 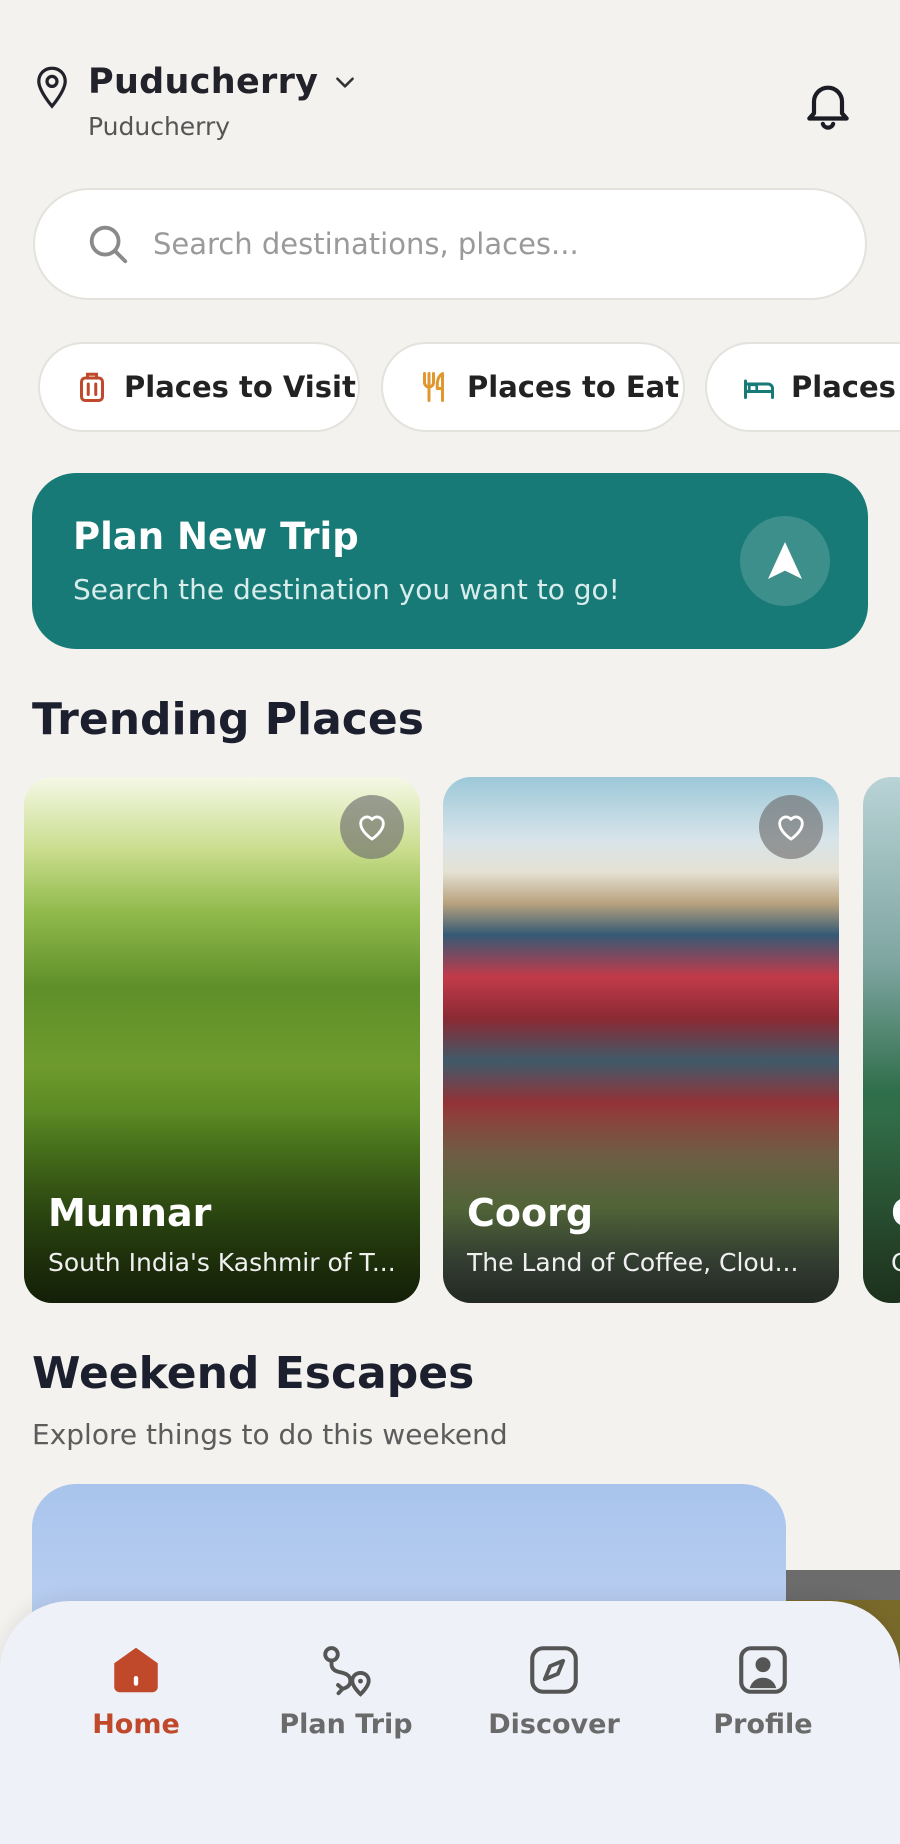 I want to click on fork-knife-icon, so click(x=433, y=387).